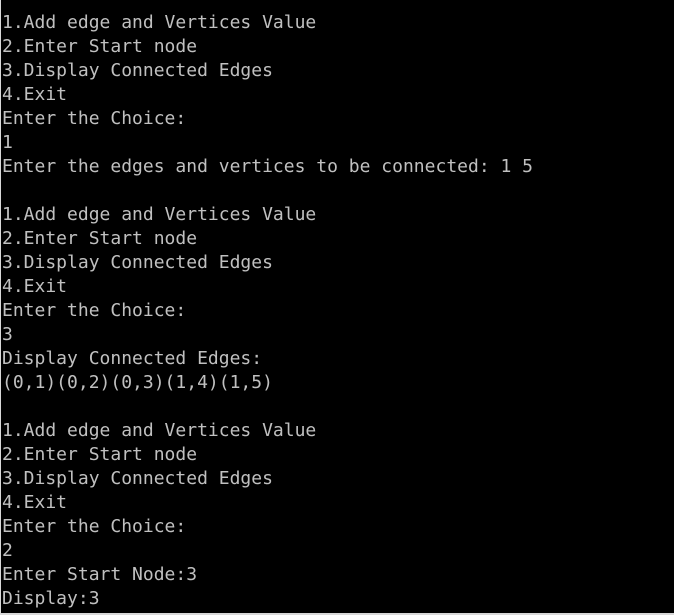  I want to click on console-line-user-input: 1, so click(7, 142).